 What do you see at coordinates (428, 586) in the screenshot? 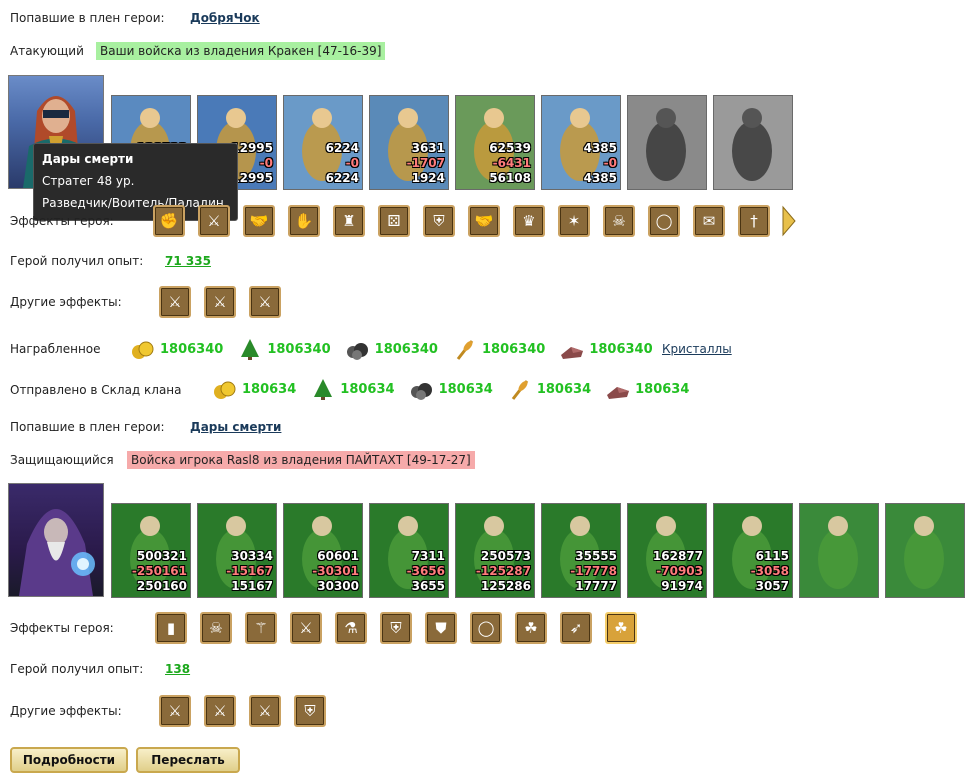
I see `defender-unit-count-c3: 3655` at bounding box center [428, 586].